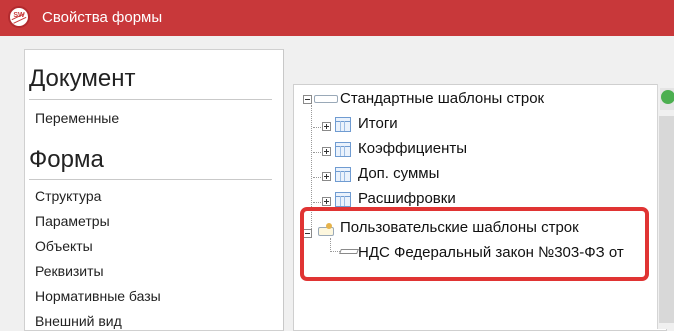 Image resolution: width=674 pixels, height=331 pixels. Describe the element at coordinates (69, 271) in the screenshot. I see `nav-item-requisites: Реквизиты` at that location.